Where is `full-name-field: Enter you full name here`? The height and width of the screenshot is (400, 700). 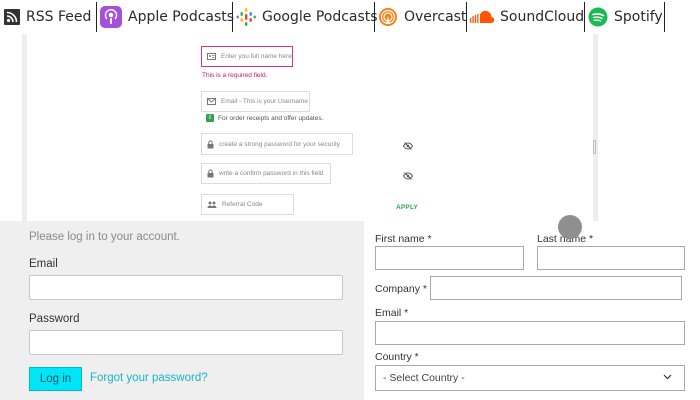 full-name-field: Enter you full name here is located at coordinates (247, 56).